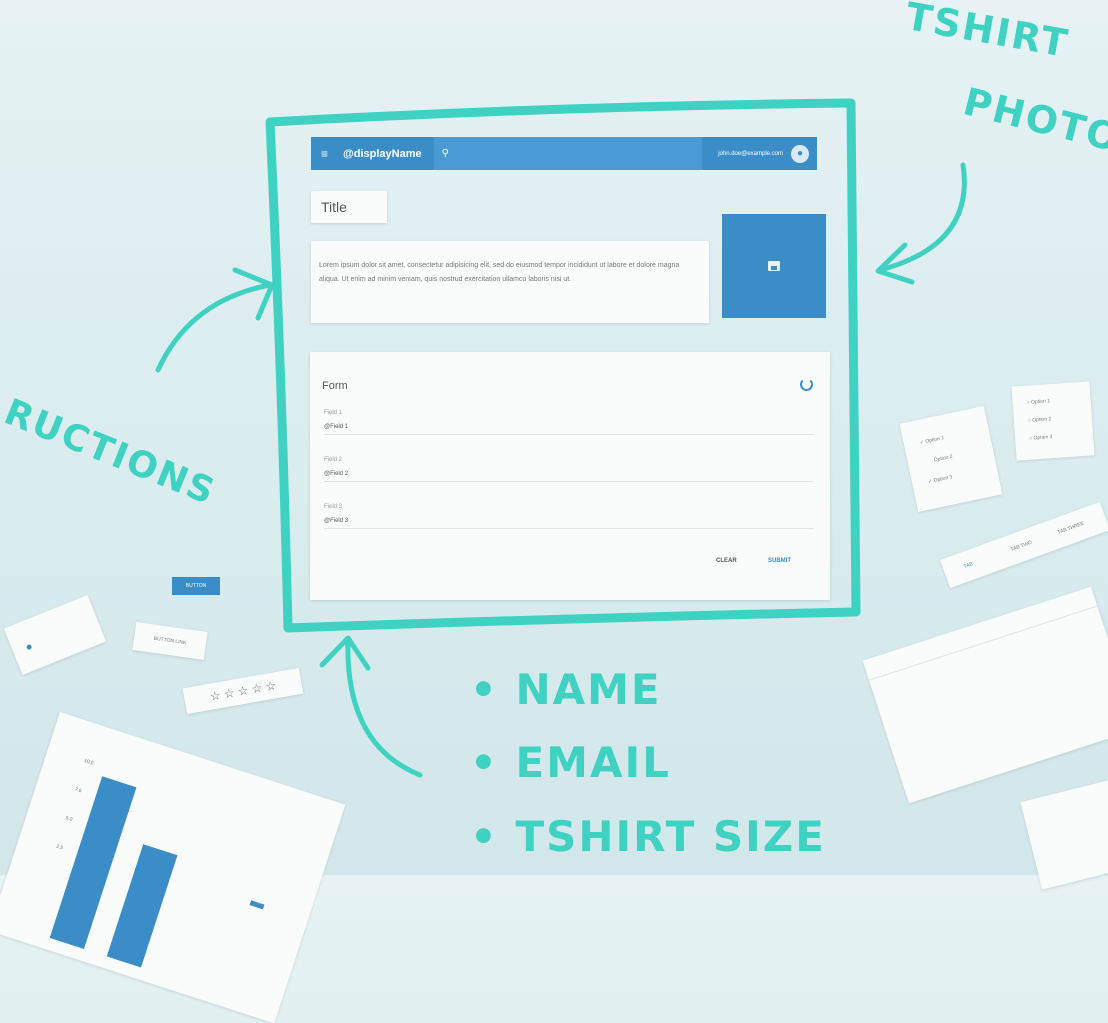 Image resolution: width=1108 pixels, height=1023 pixels. I want to click on bullet-item: • NAME, so click(566, 689).